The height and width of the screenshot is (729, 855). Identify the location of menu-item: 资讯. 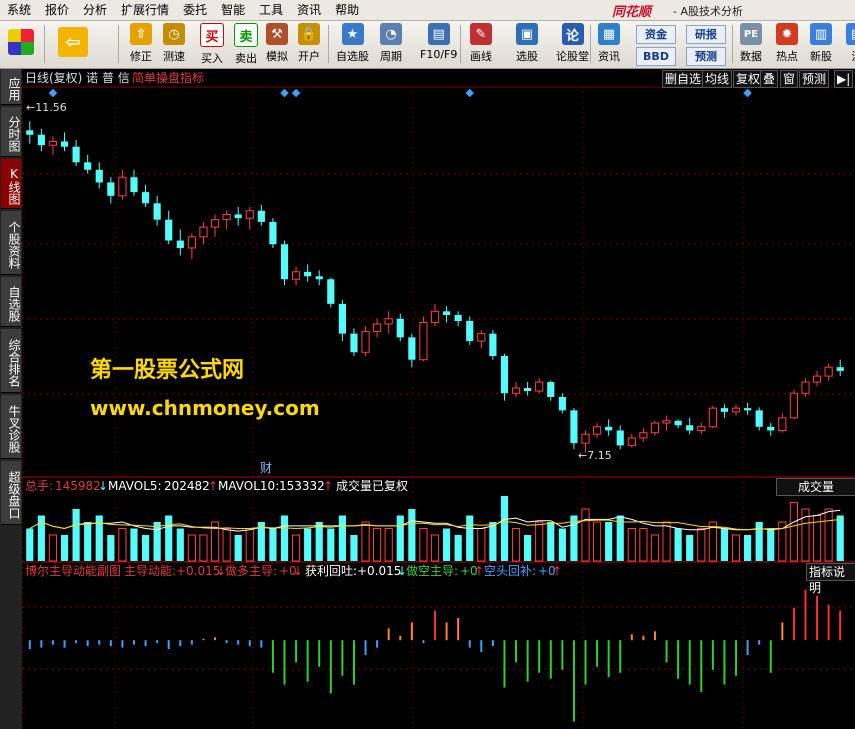
(309, 10).